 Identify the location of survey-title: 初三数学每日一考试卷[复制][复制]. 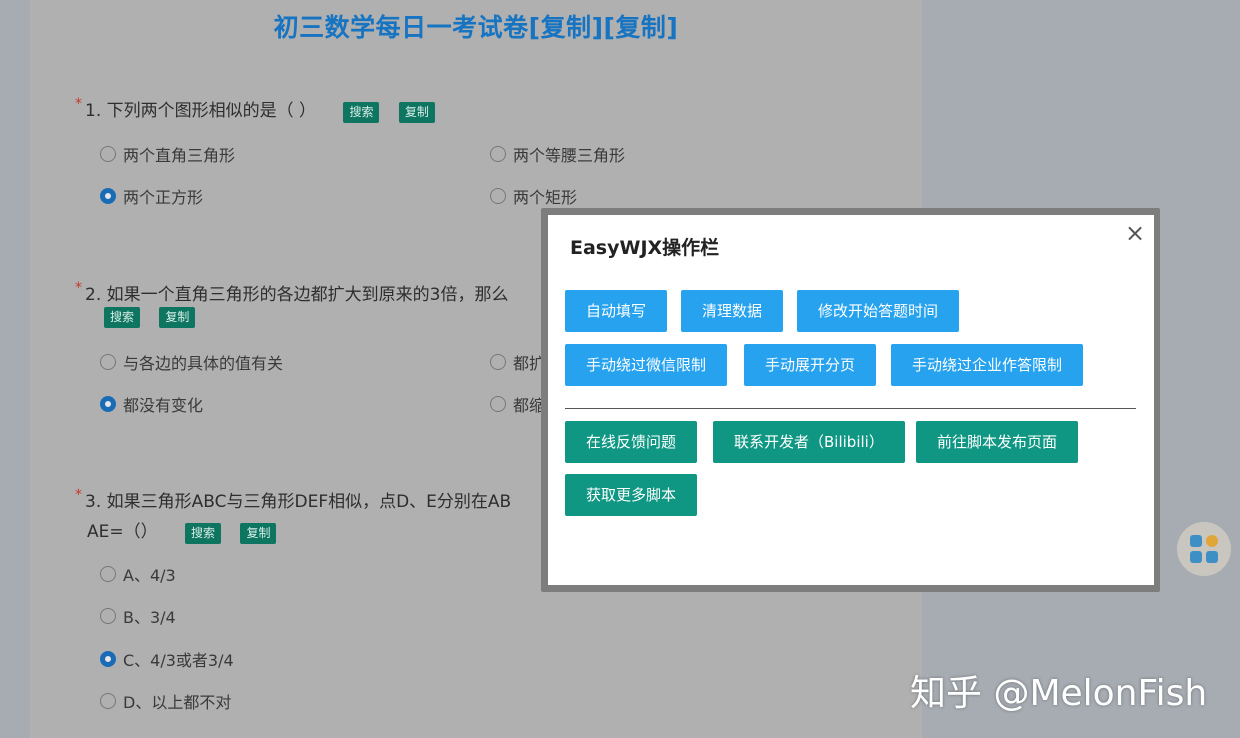
(476, 27).